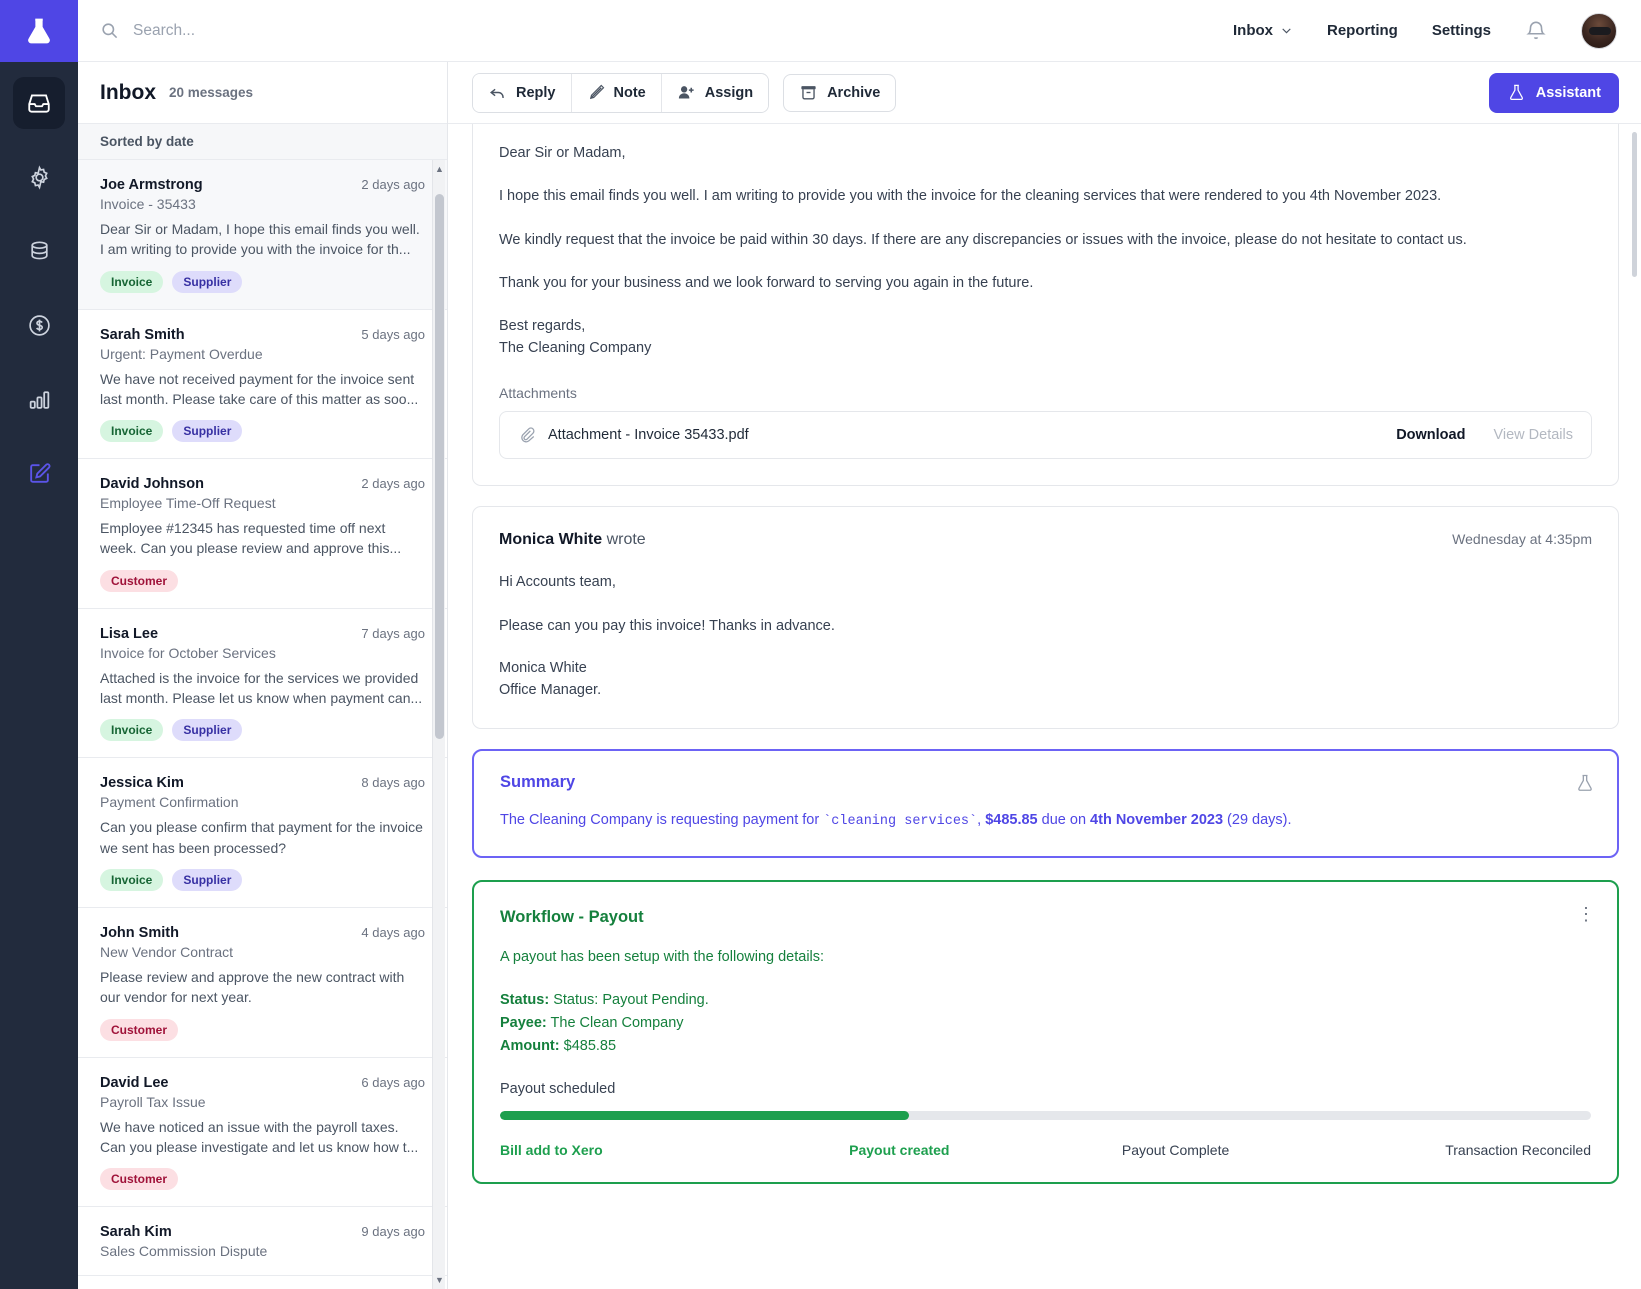 This screenshot has width=1641, height=1289. Describe the element at coordinates (557, 582) in the screenshot. I see `note-greeting: Hi Accounts team,` at that location.